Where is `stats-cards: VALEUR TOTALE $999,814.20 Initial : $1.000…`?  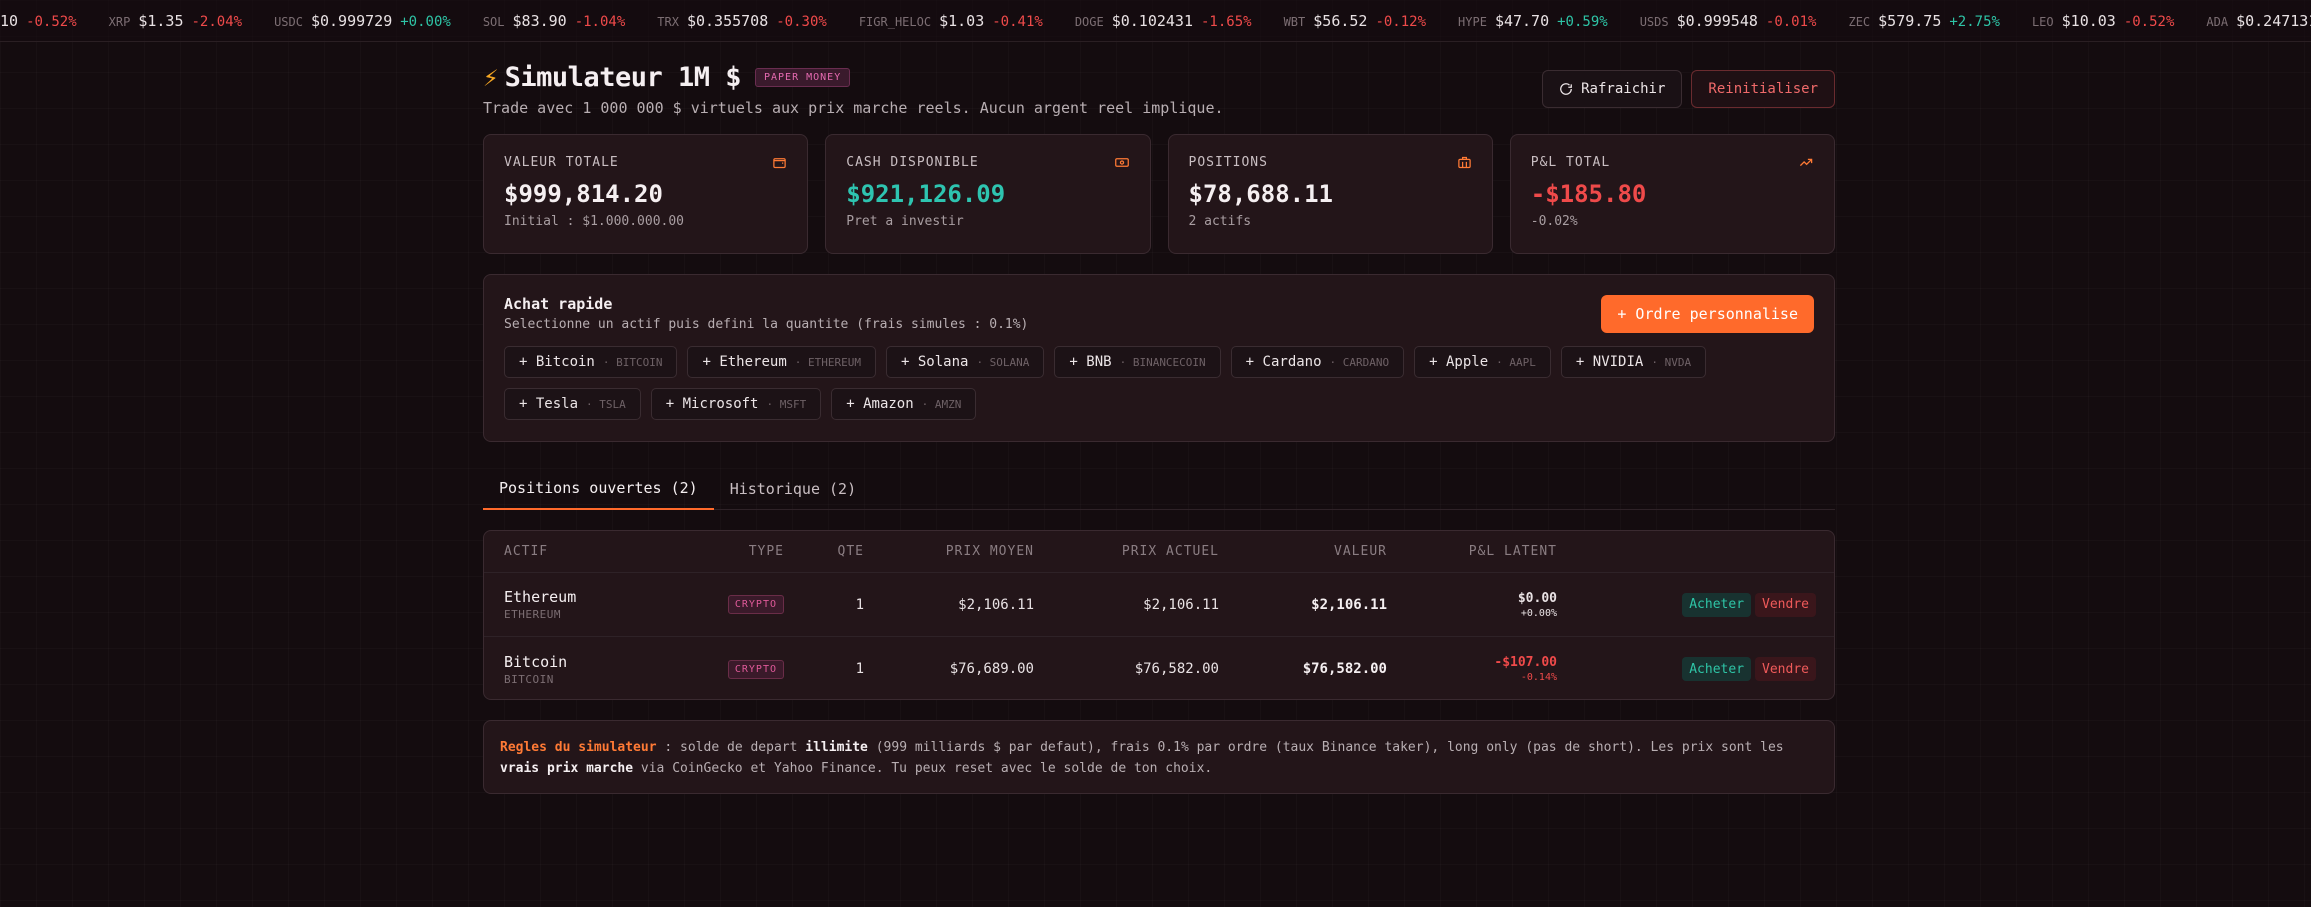 stats-cards: VALEUR TOTALE $999,814.20 Initial : $1.000… is located at coordinates (1159, 194).